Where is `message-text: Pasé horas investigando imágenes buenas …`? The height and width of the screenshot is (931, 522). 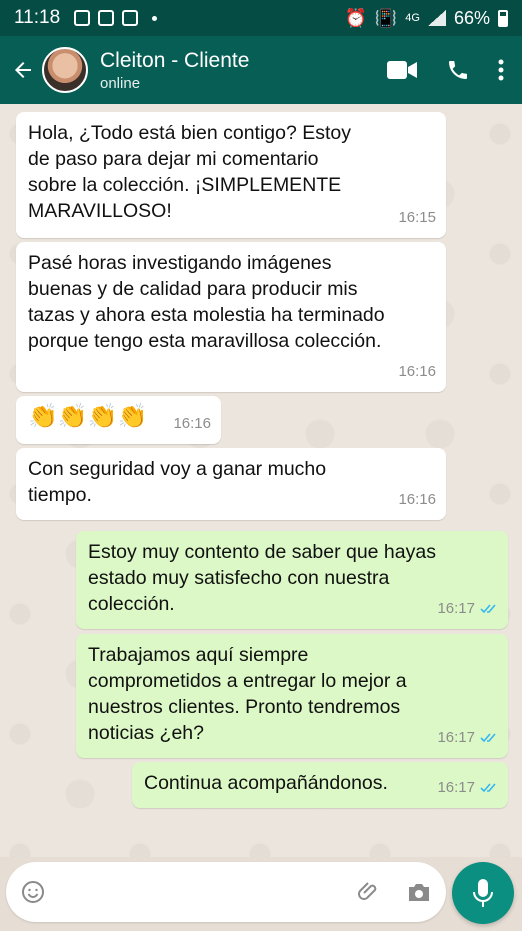
message-text: Pasé horas investigando imágenes buenas … is located at coordinates (206, 302).